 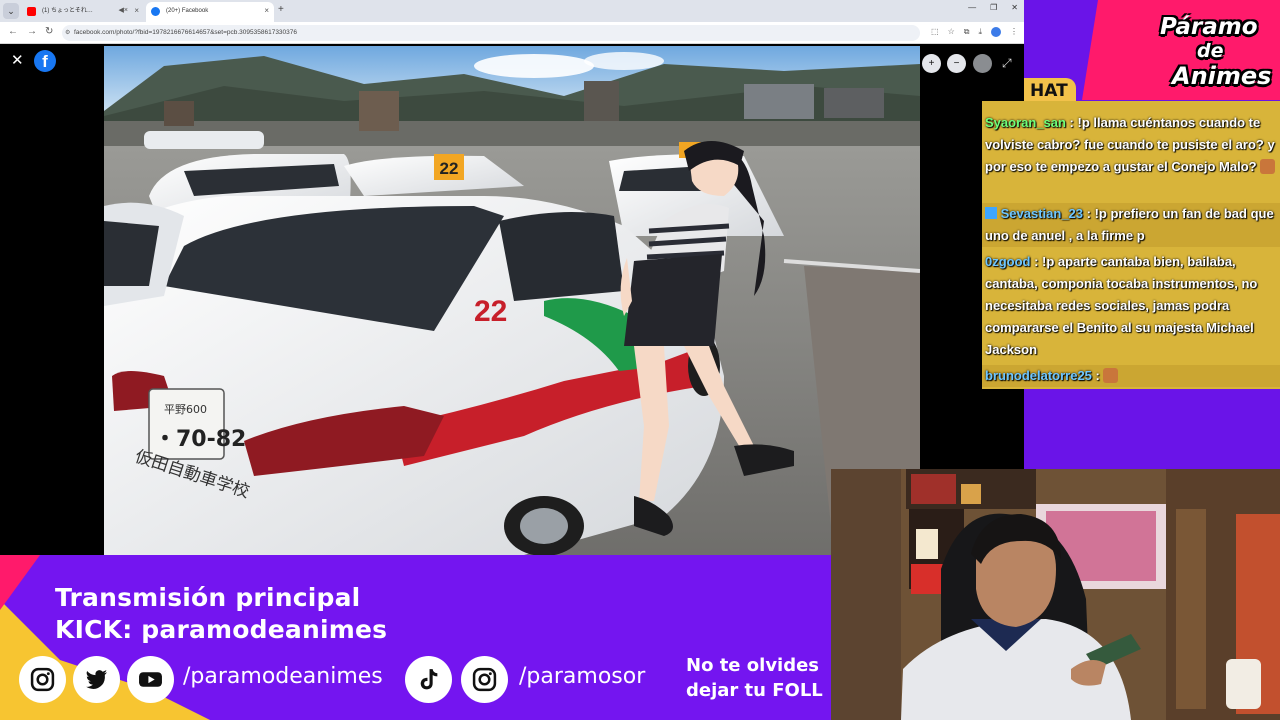 I want to click on zoom-out-icon: −, so click(x=956, y=63).